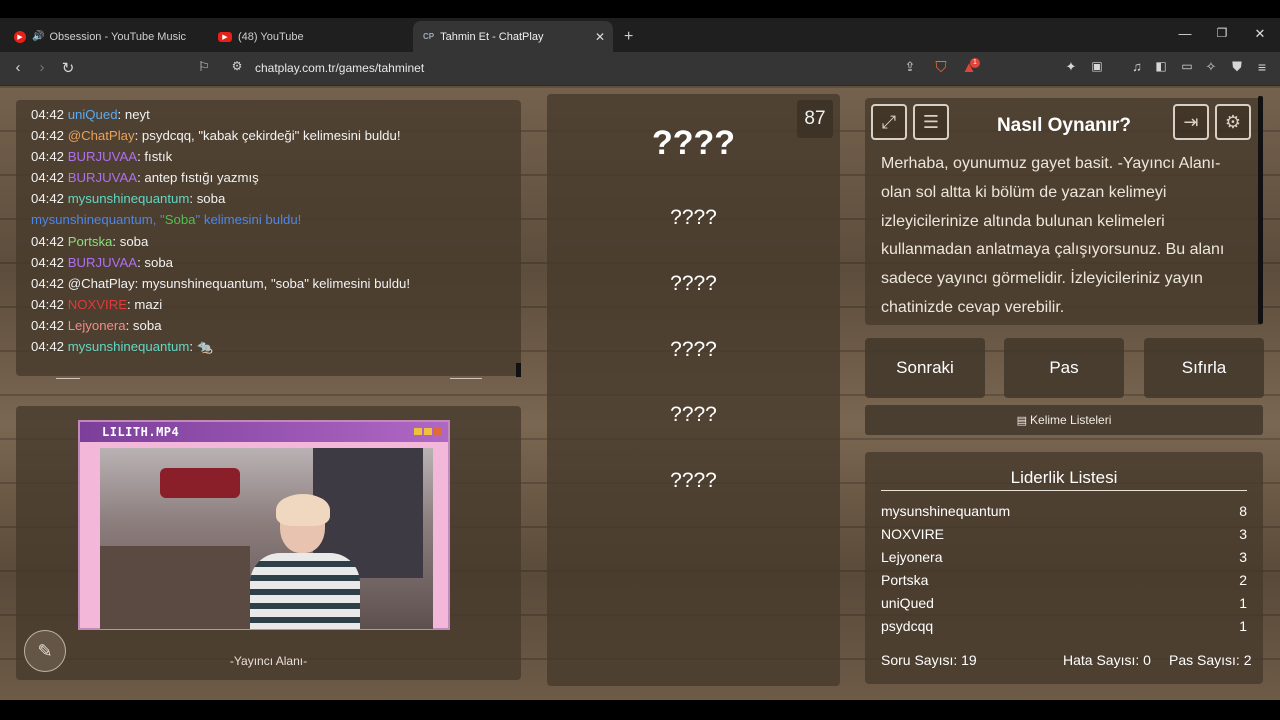  I want to click on chat-line: 04:42 BURJUVAA: soba, so click(102, 262).